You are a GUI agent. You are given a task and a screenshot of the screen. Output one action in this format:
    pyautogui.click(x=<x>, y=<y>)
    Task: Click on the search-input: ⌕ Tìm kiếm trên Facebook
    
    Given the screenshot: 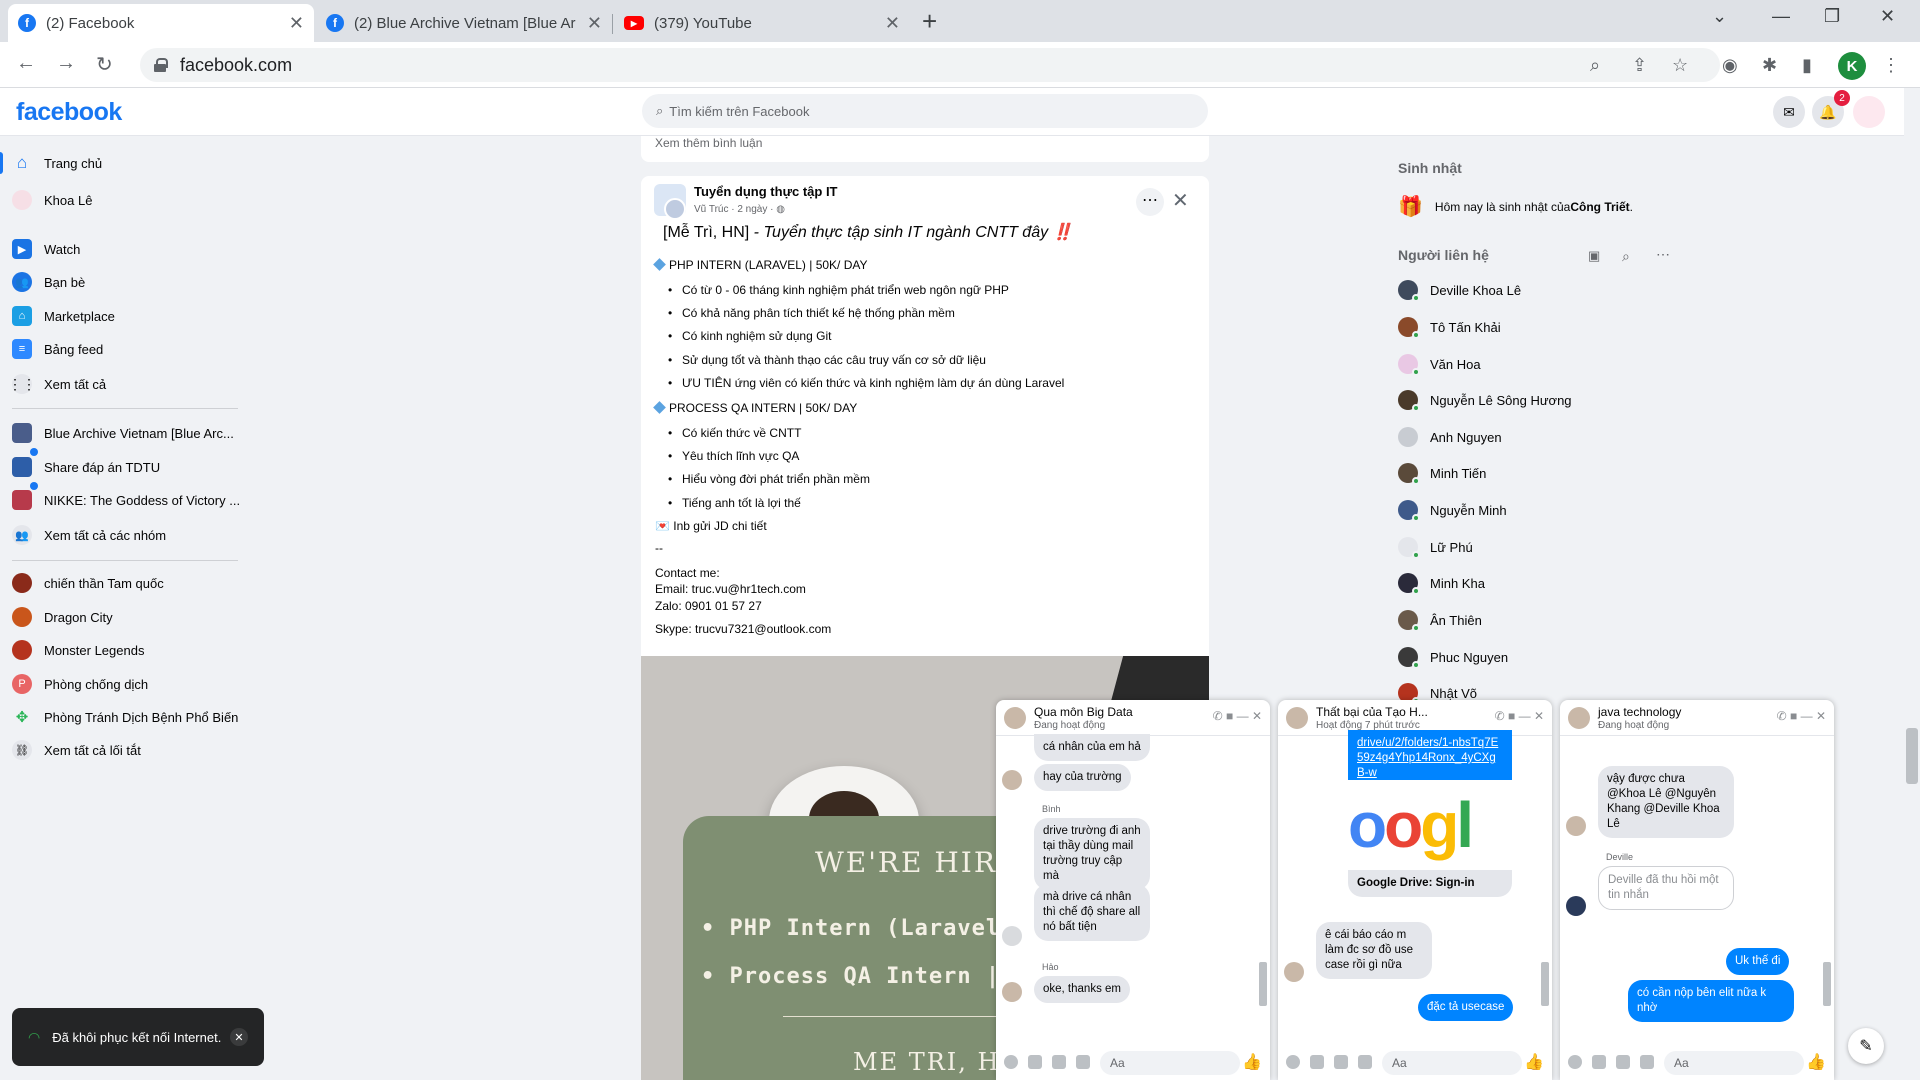 What is the action you would take?
    pyautogui.click(x=925, y=111)
    